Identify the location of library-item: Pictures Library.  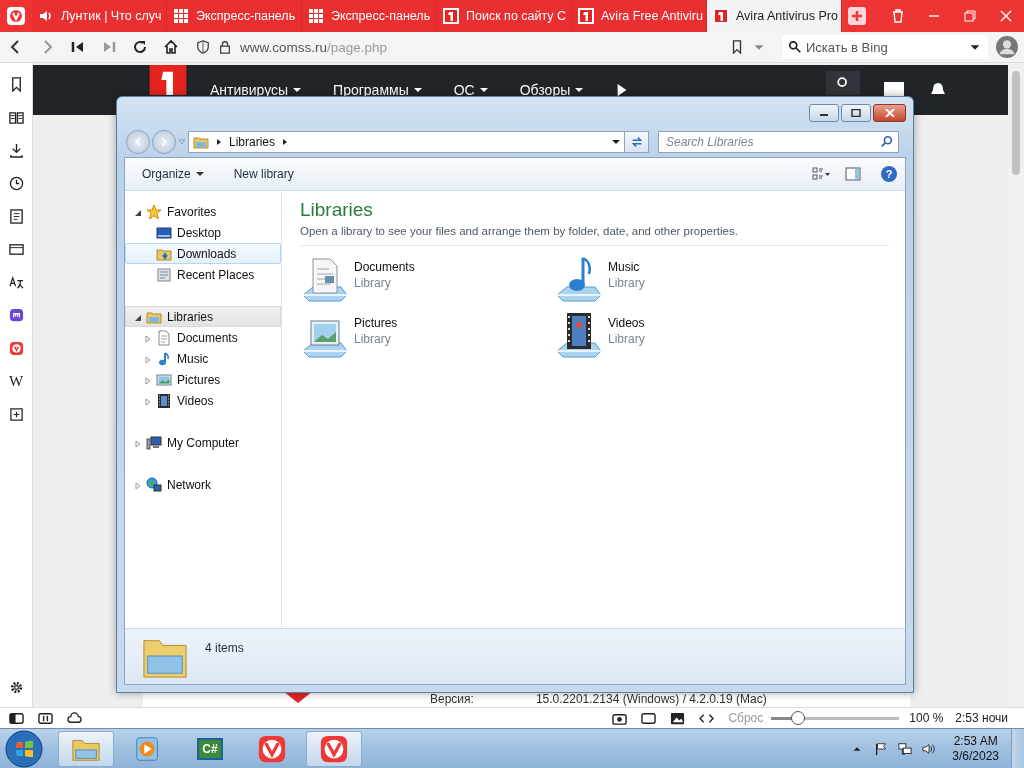
(427, 336).